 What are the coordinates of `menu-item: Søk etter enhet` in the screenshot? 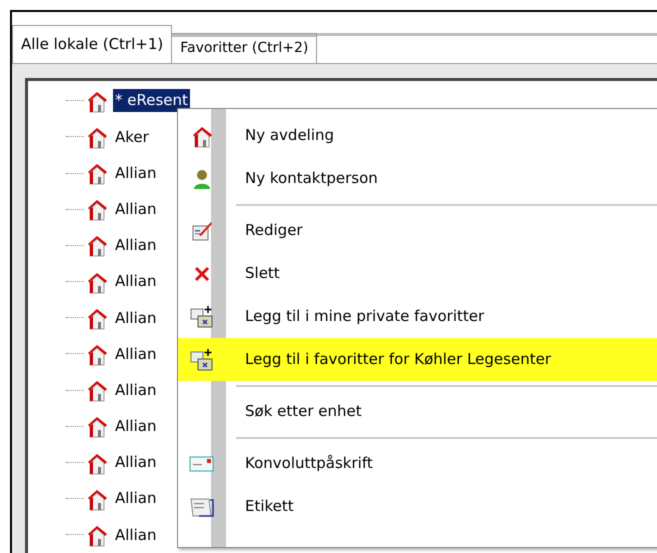 It's located at (417, 411).